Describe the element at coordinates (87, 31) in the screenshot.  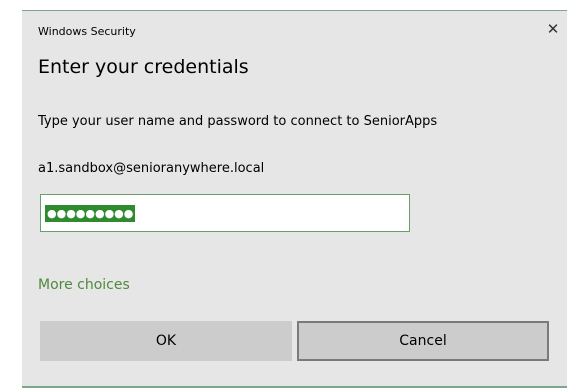
I see `window-title: Windows Security` at that location.